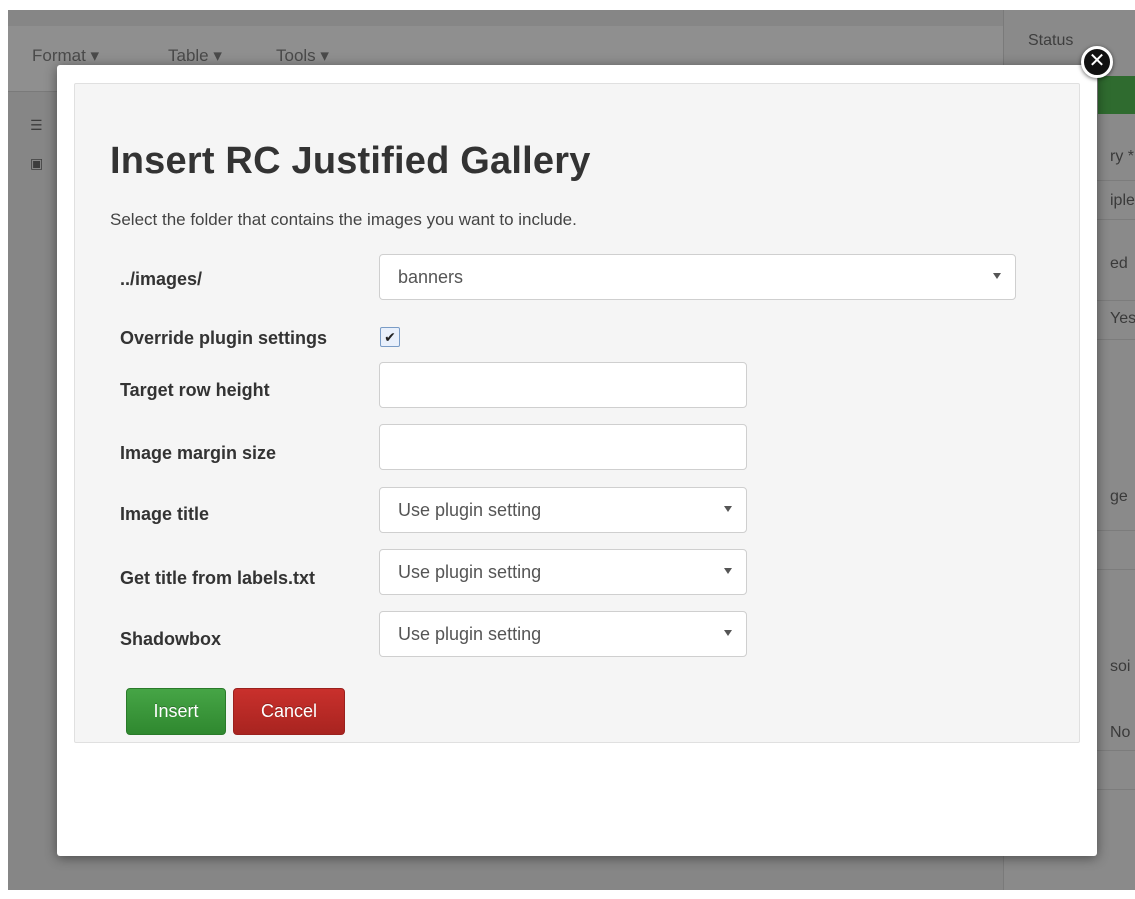  Describe the element at coordinates (66, 55) in the screenshot. I see `menu-format: Format ▾` at that location.